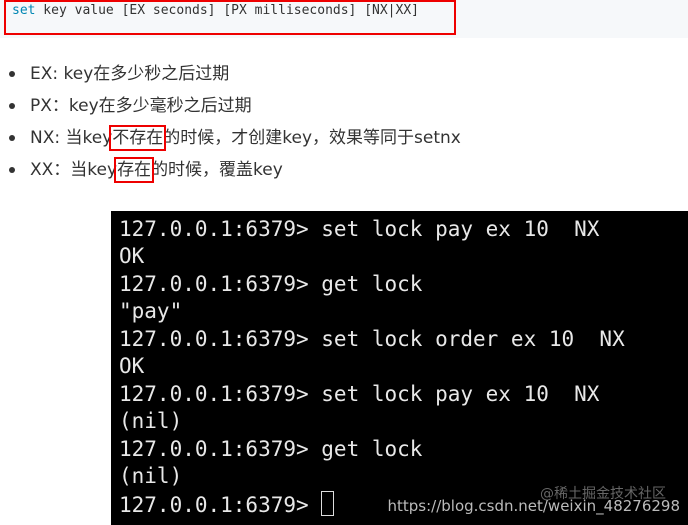  Describe the element at coordinates (220, 505) in the screenshot. I see `prompt-text: 127.0.0.1:6379>` at that location.